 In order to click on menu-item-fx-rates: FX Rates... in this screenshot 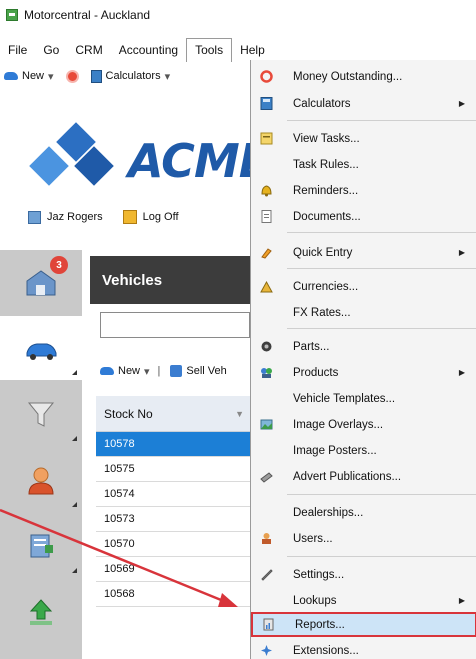, I will do `click(363, 312)`.